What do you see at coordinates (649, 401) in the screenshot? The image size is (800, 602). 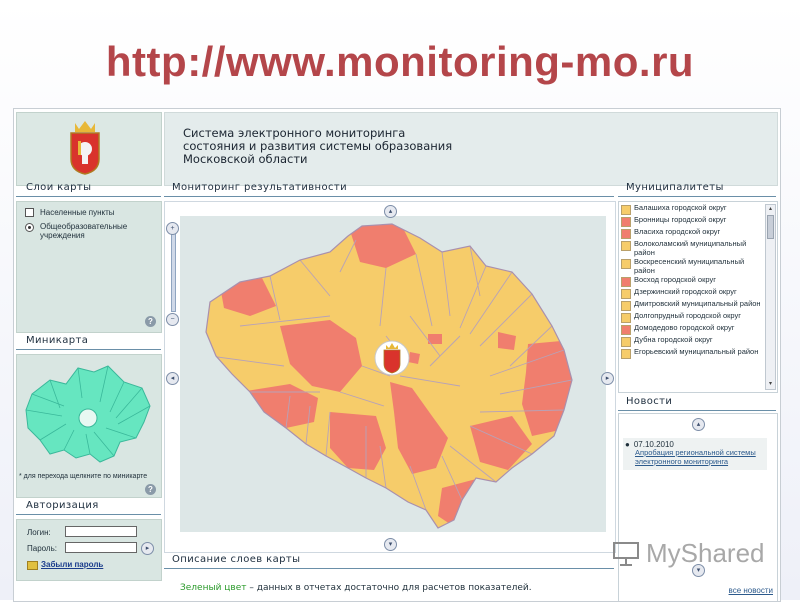 I see `news-heading: Новости` at bounding box center [649, 401].